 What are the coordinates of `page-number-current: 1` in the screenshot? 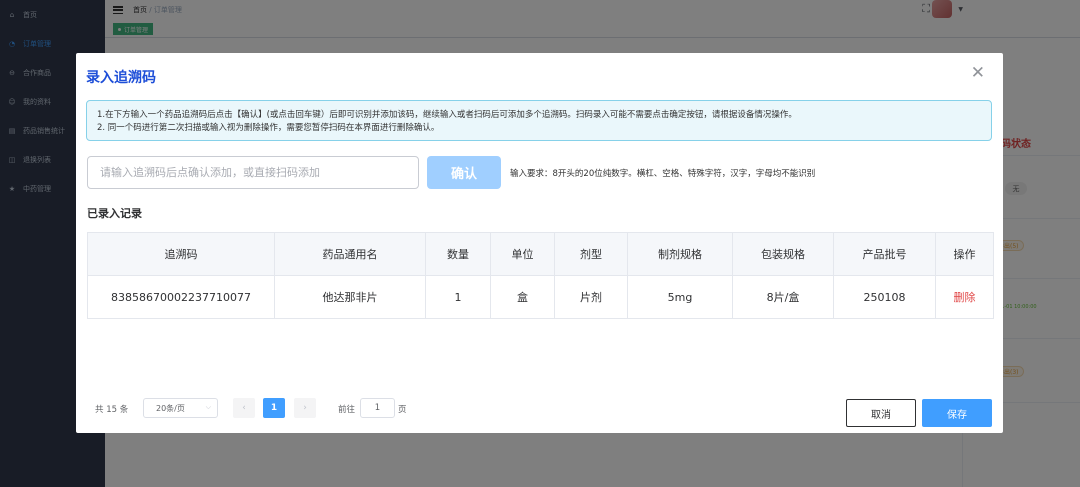 It's located at (274, 408).